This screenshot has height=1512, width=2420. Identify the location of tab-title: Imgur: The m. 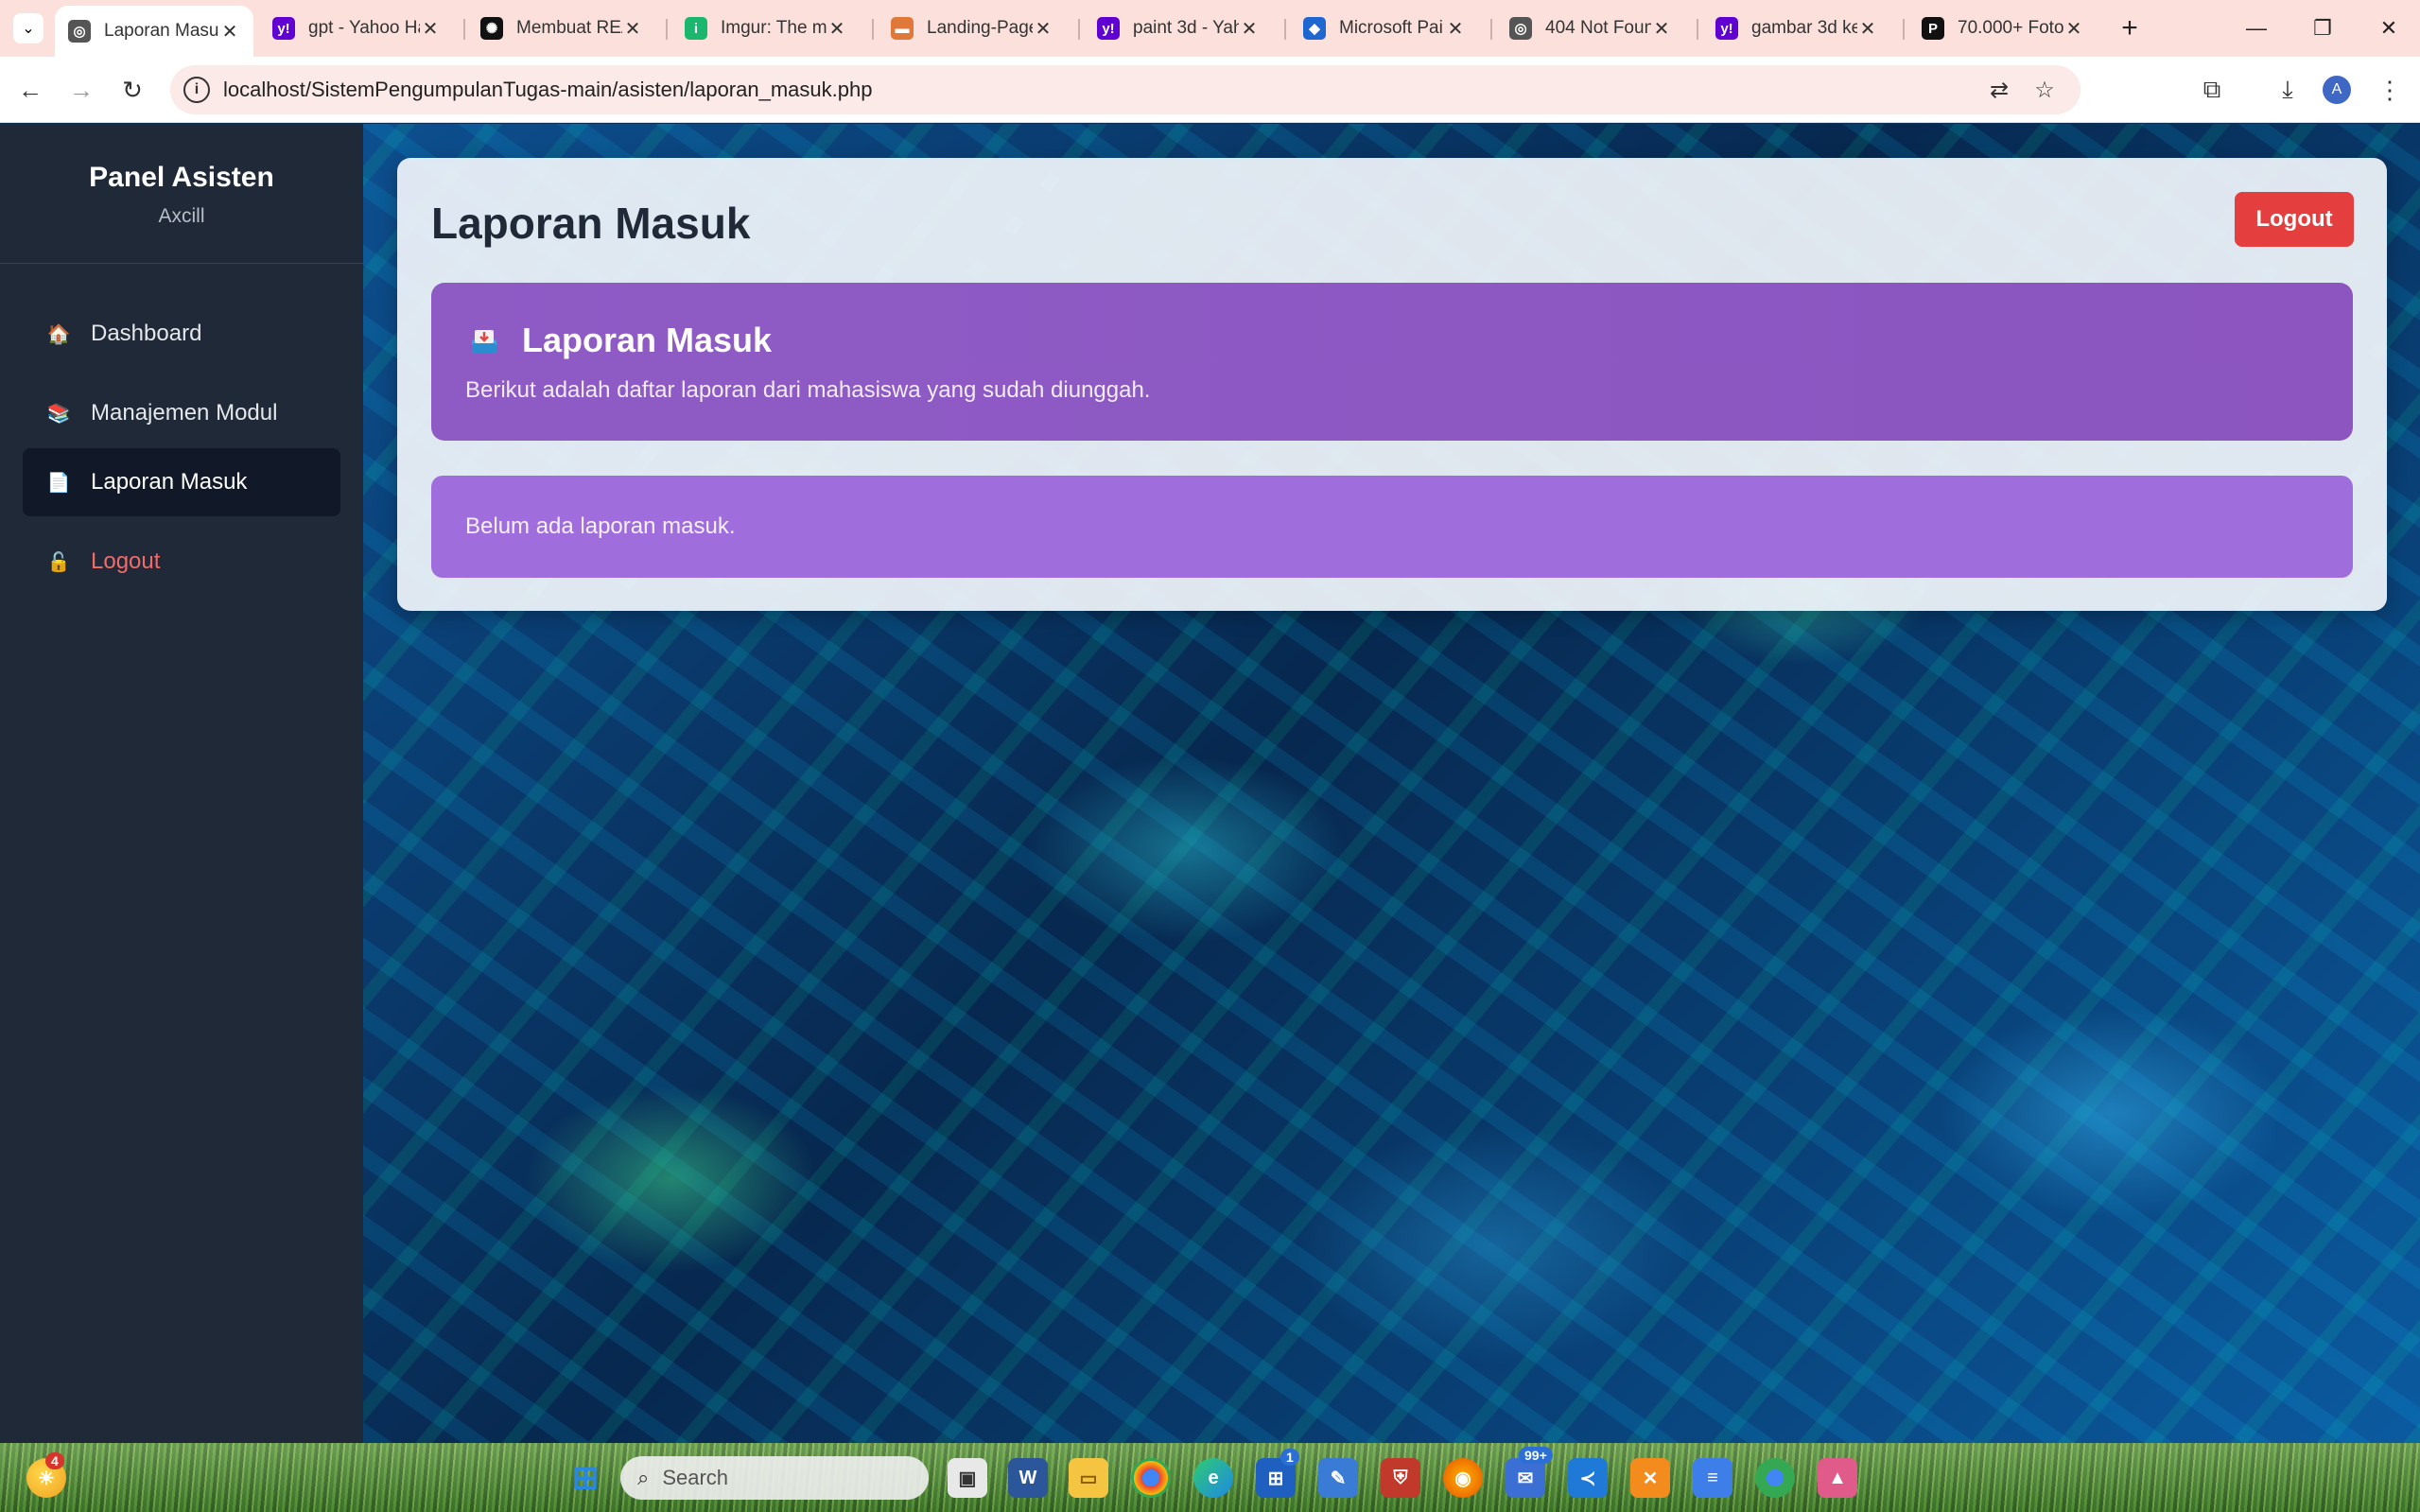
(774, 28).